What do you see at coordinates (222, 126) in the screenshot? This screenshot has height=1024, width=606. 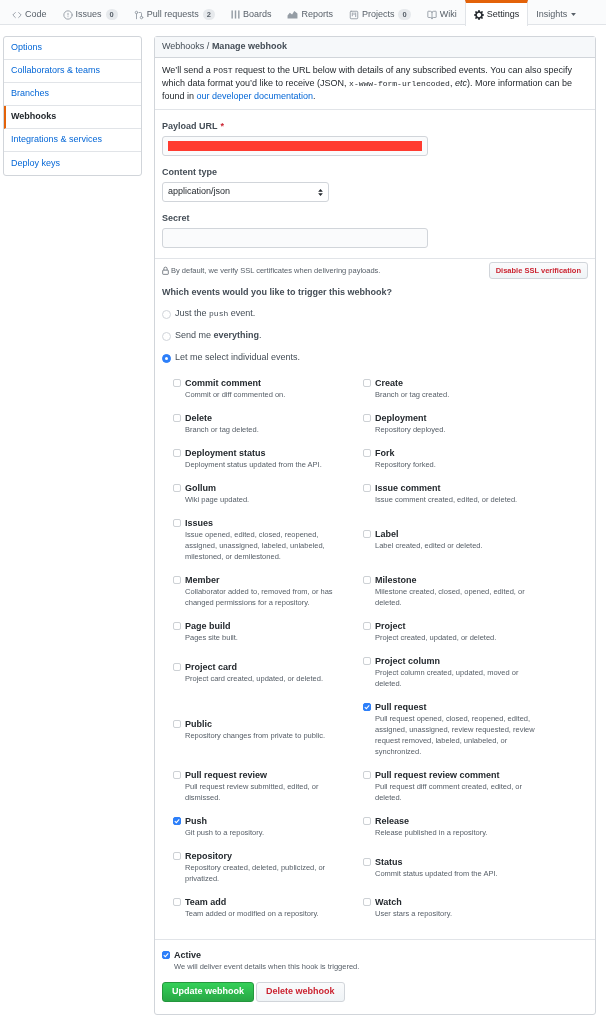 I see `required-mark: *` at bounding box center [222, 126].